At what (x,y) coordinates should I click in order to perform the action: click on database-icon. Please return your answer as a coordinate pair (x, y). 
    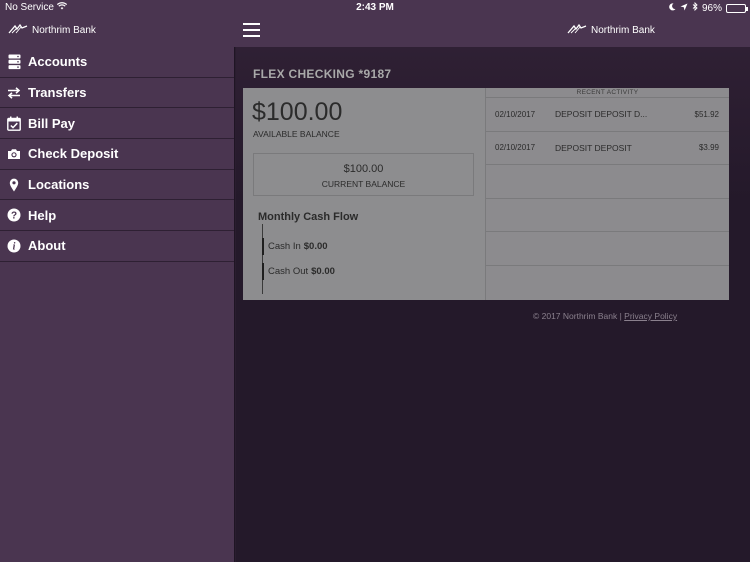
    Looking at the image, I should click on (14, 62).